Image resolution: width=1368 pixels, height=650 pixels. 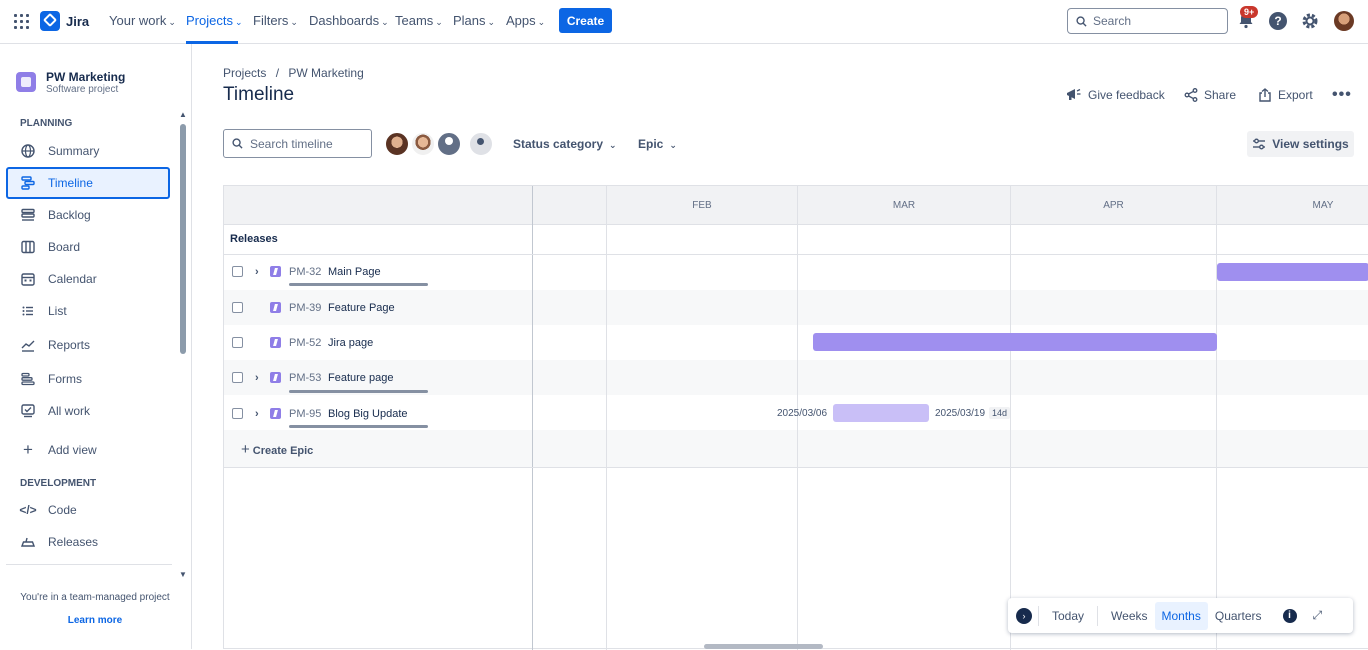 What do you see at coordinates (283, 451) in the screenshot?
I see `button-label: Create Epic` at bounding box center [283, 451].